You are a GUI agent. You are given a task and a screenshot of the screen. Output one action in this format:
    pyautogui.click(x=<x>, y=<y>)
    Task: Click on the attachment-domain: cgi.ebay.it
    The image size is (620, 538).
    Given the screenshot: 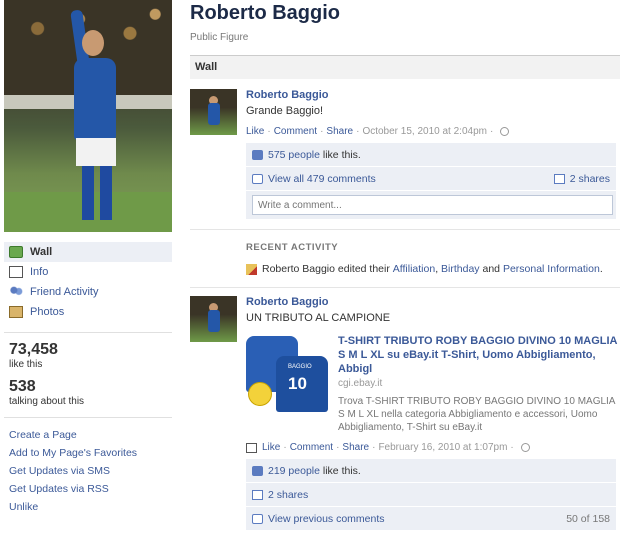 What is the action you would take?
    pyautogui.click(x=360, y=383)
    